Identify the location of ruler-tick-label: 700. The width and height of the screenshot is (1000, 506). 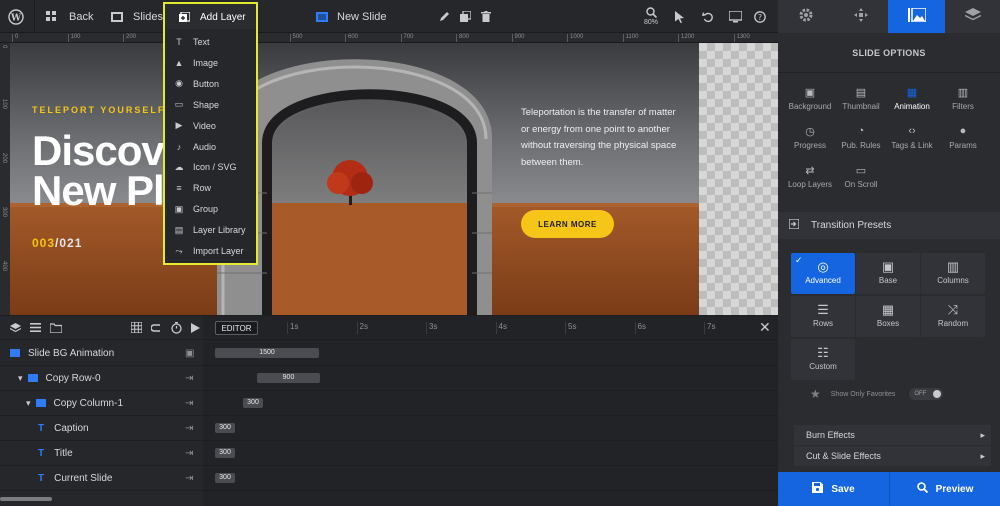
(407, 38).